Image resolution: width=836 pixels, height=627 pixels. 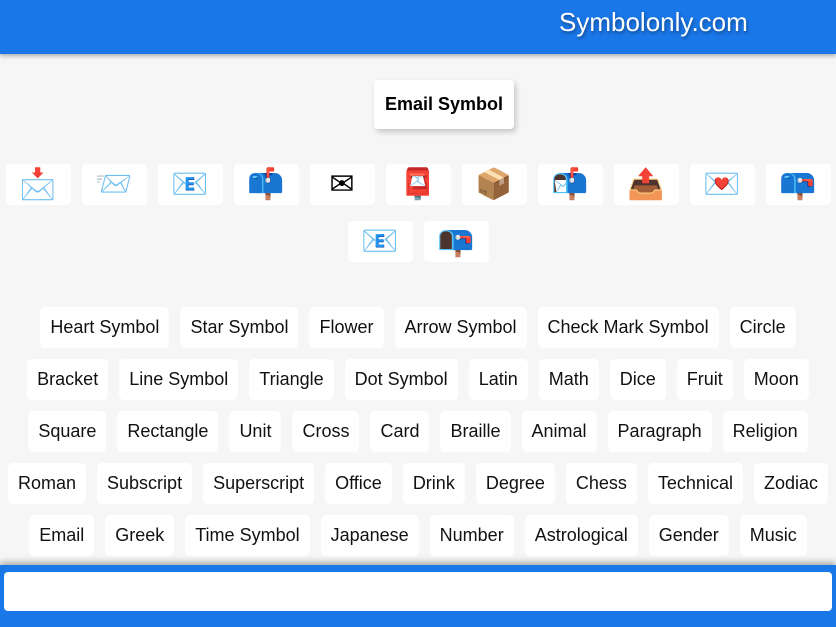 I want to click on header: Symbolonly.com, so click(x=418, y=27).